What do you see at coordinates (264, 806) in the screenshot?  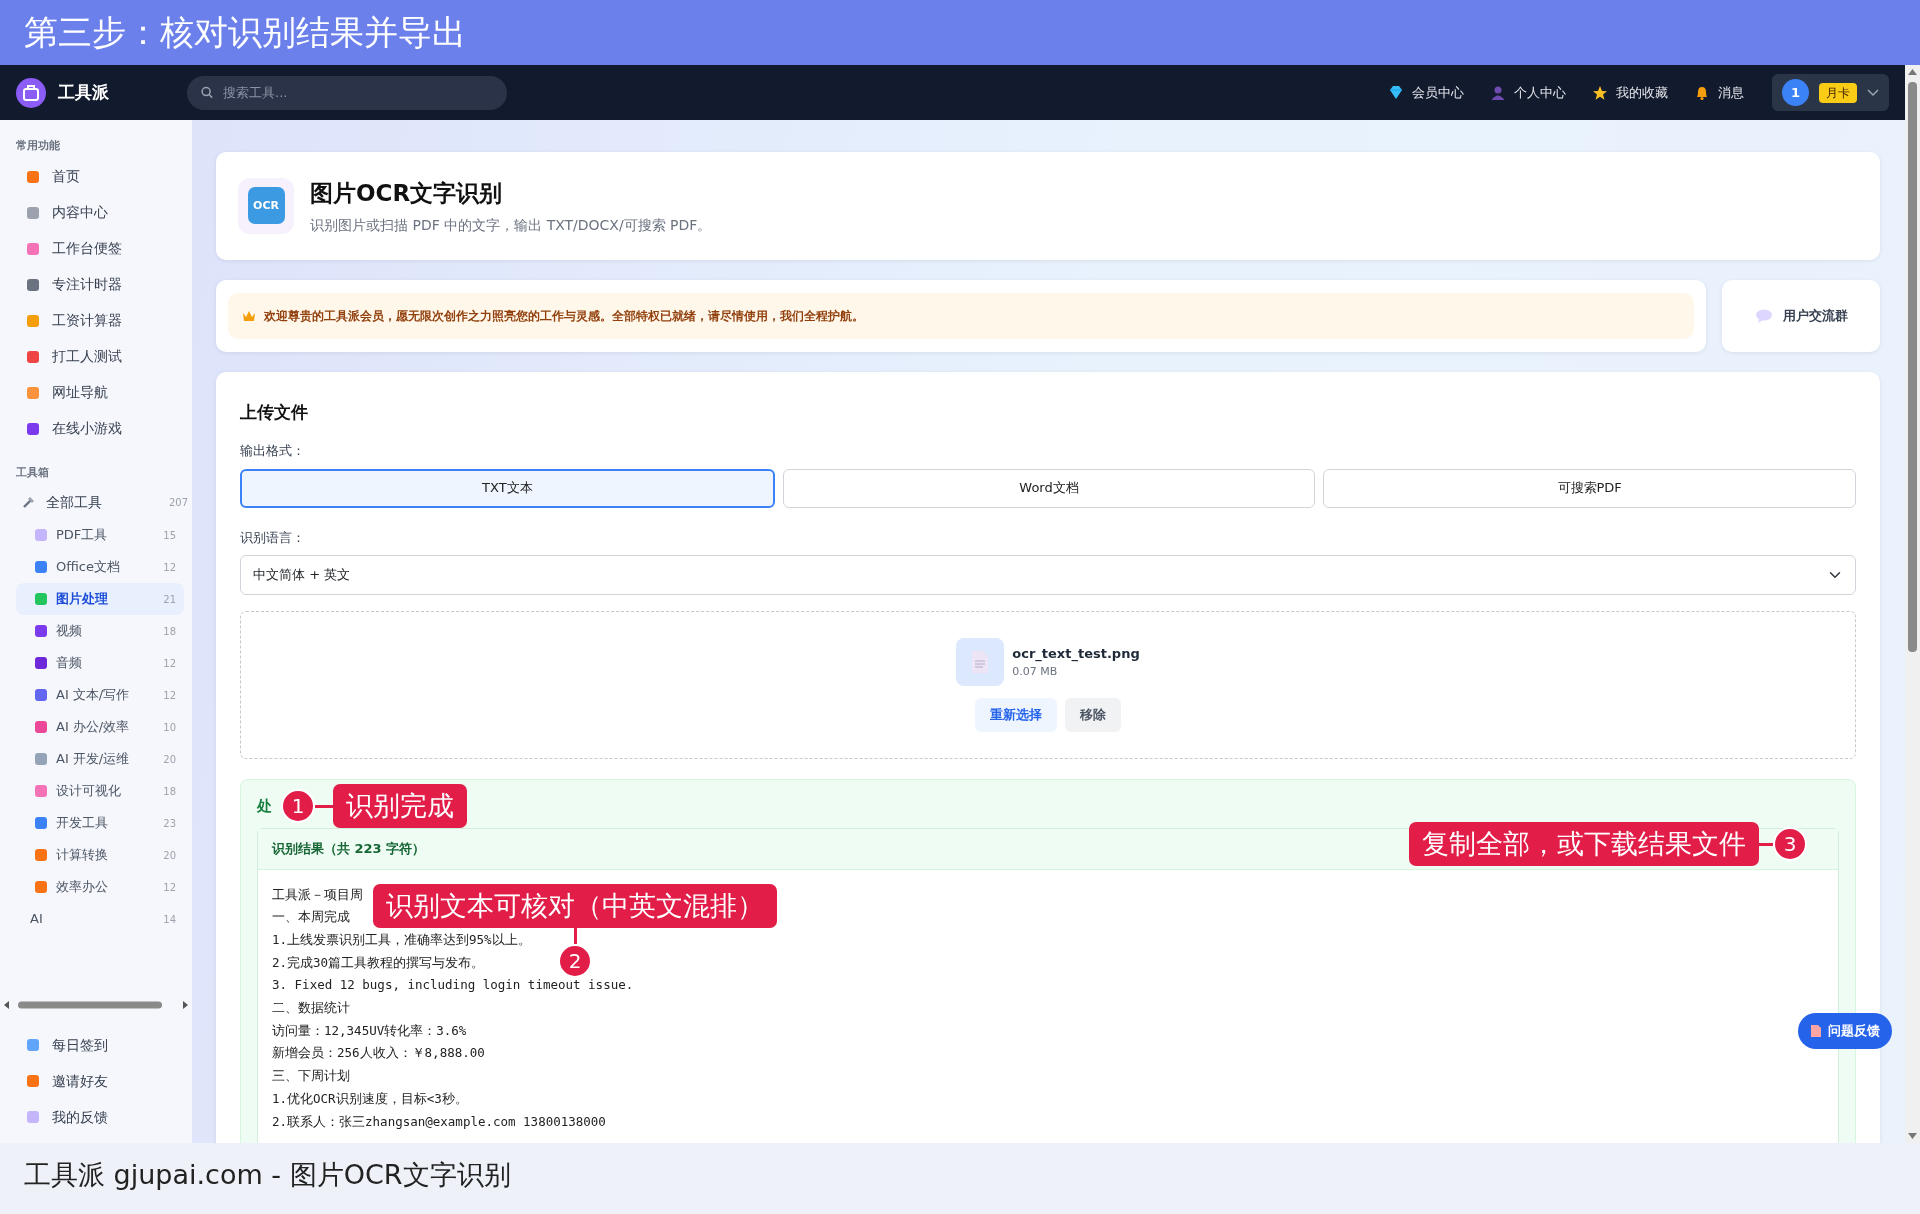 I see `status-text: 处` at bounding box center [264, 806].